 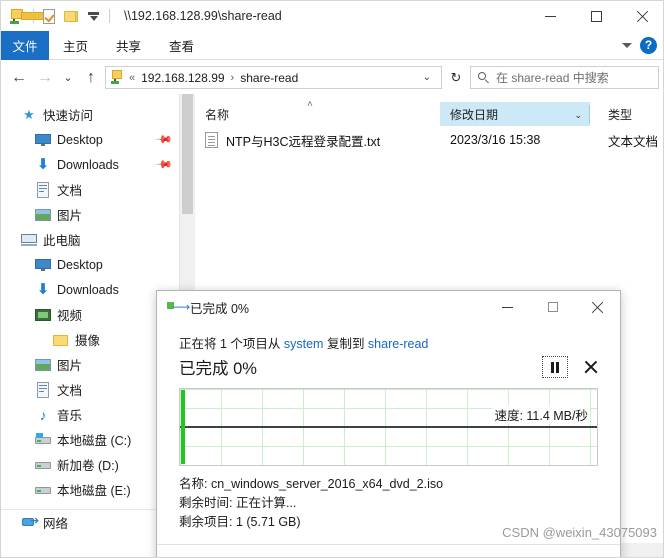 I want to click on sidebar-item-network: ➔ 网络, so click(x=90, y=521).